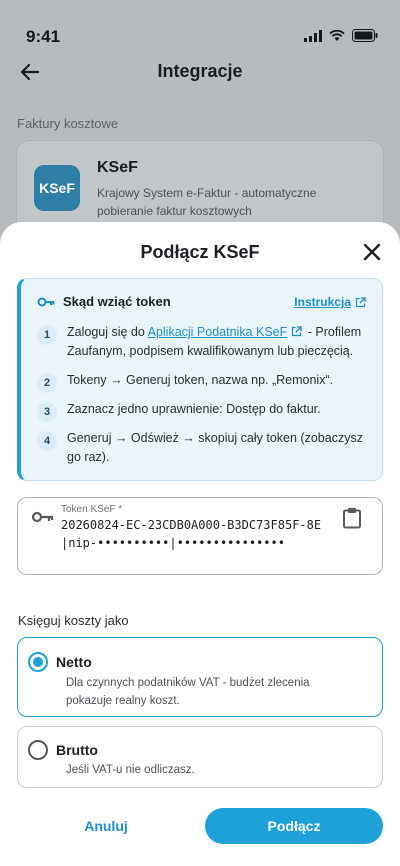 The height and width of the screenshot is (866, 400). What do you see at coordinates (92, 509) in the screenshot?
I see `token-label: Token KSeF *` at bounding box center [92, 509].